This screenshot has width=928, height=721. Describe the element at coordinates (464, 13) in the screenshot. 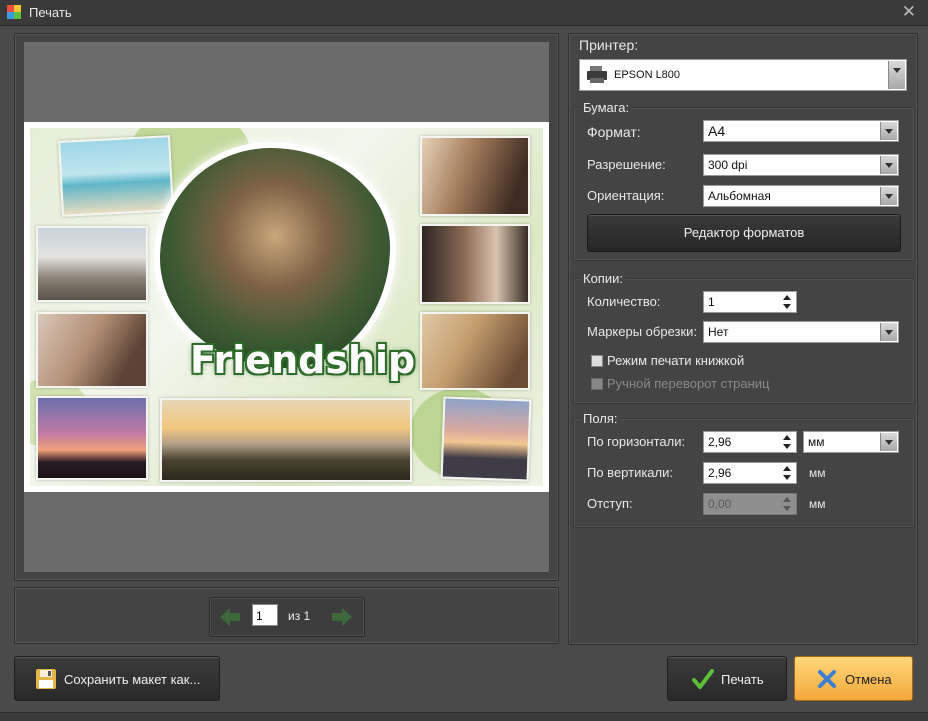

I see `title-bar: Печать ✕` at that location.